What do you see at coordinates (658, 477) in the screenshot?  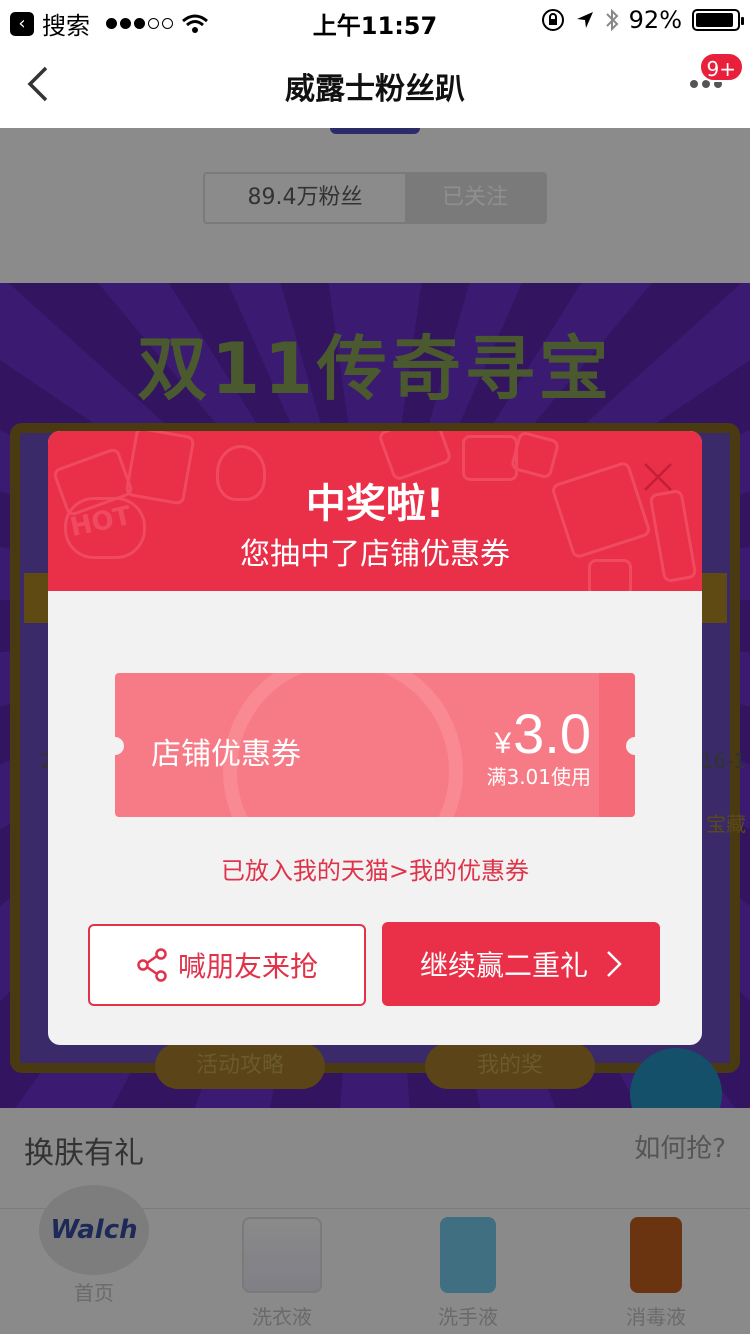 I see `close-icon` at bounding box center [658, 477].